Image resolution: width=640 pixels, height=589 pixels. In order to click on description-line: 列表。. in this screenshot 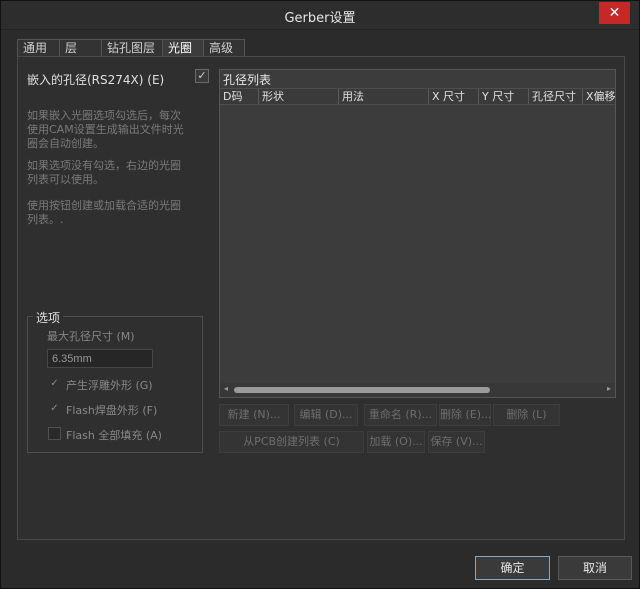, I will do `click(45, 219)`.